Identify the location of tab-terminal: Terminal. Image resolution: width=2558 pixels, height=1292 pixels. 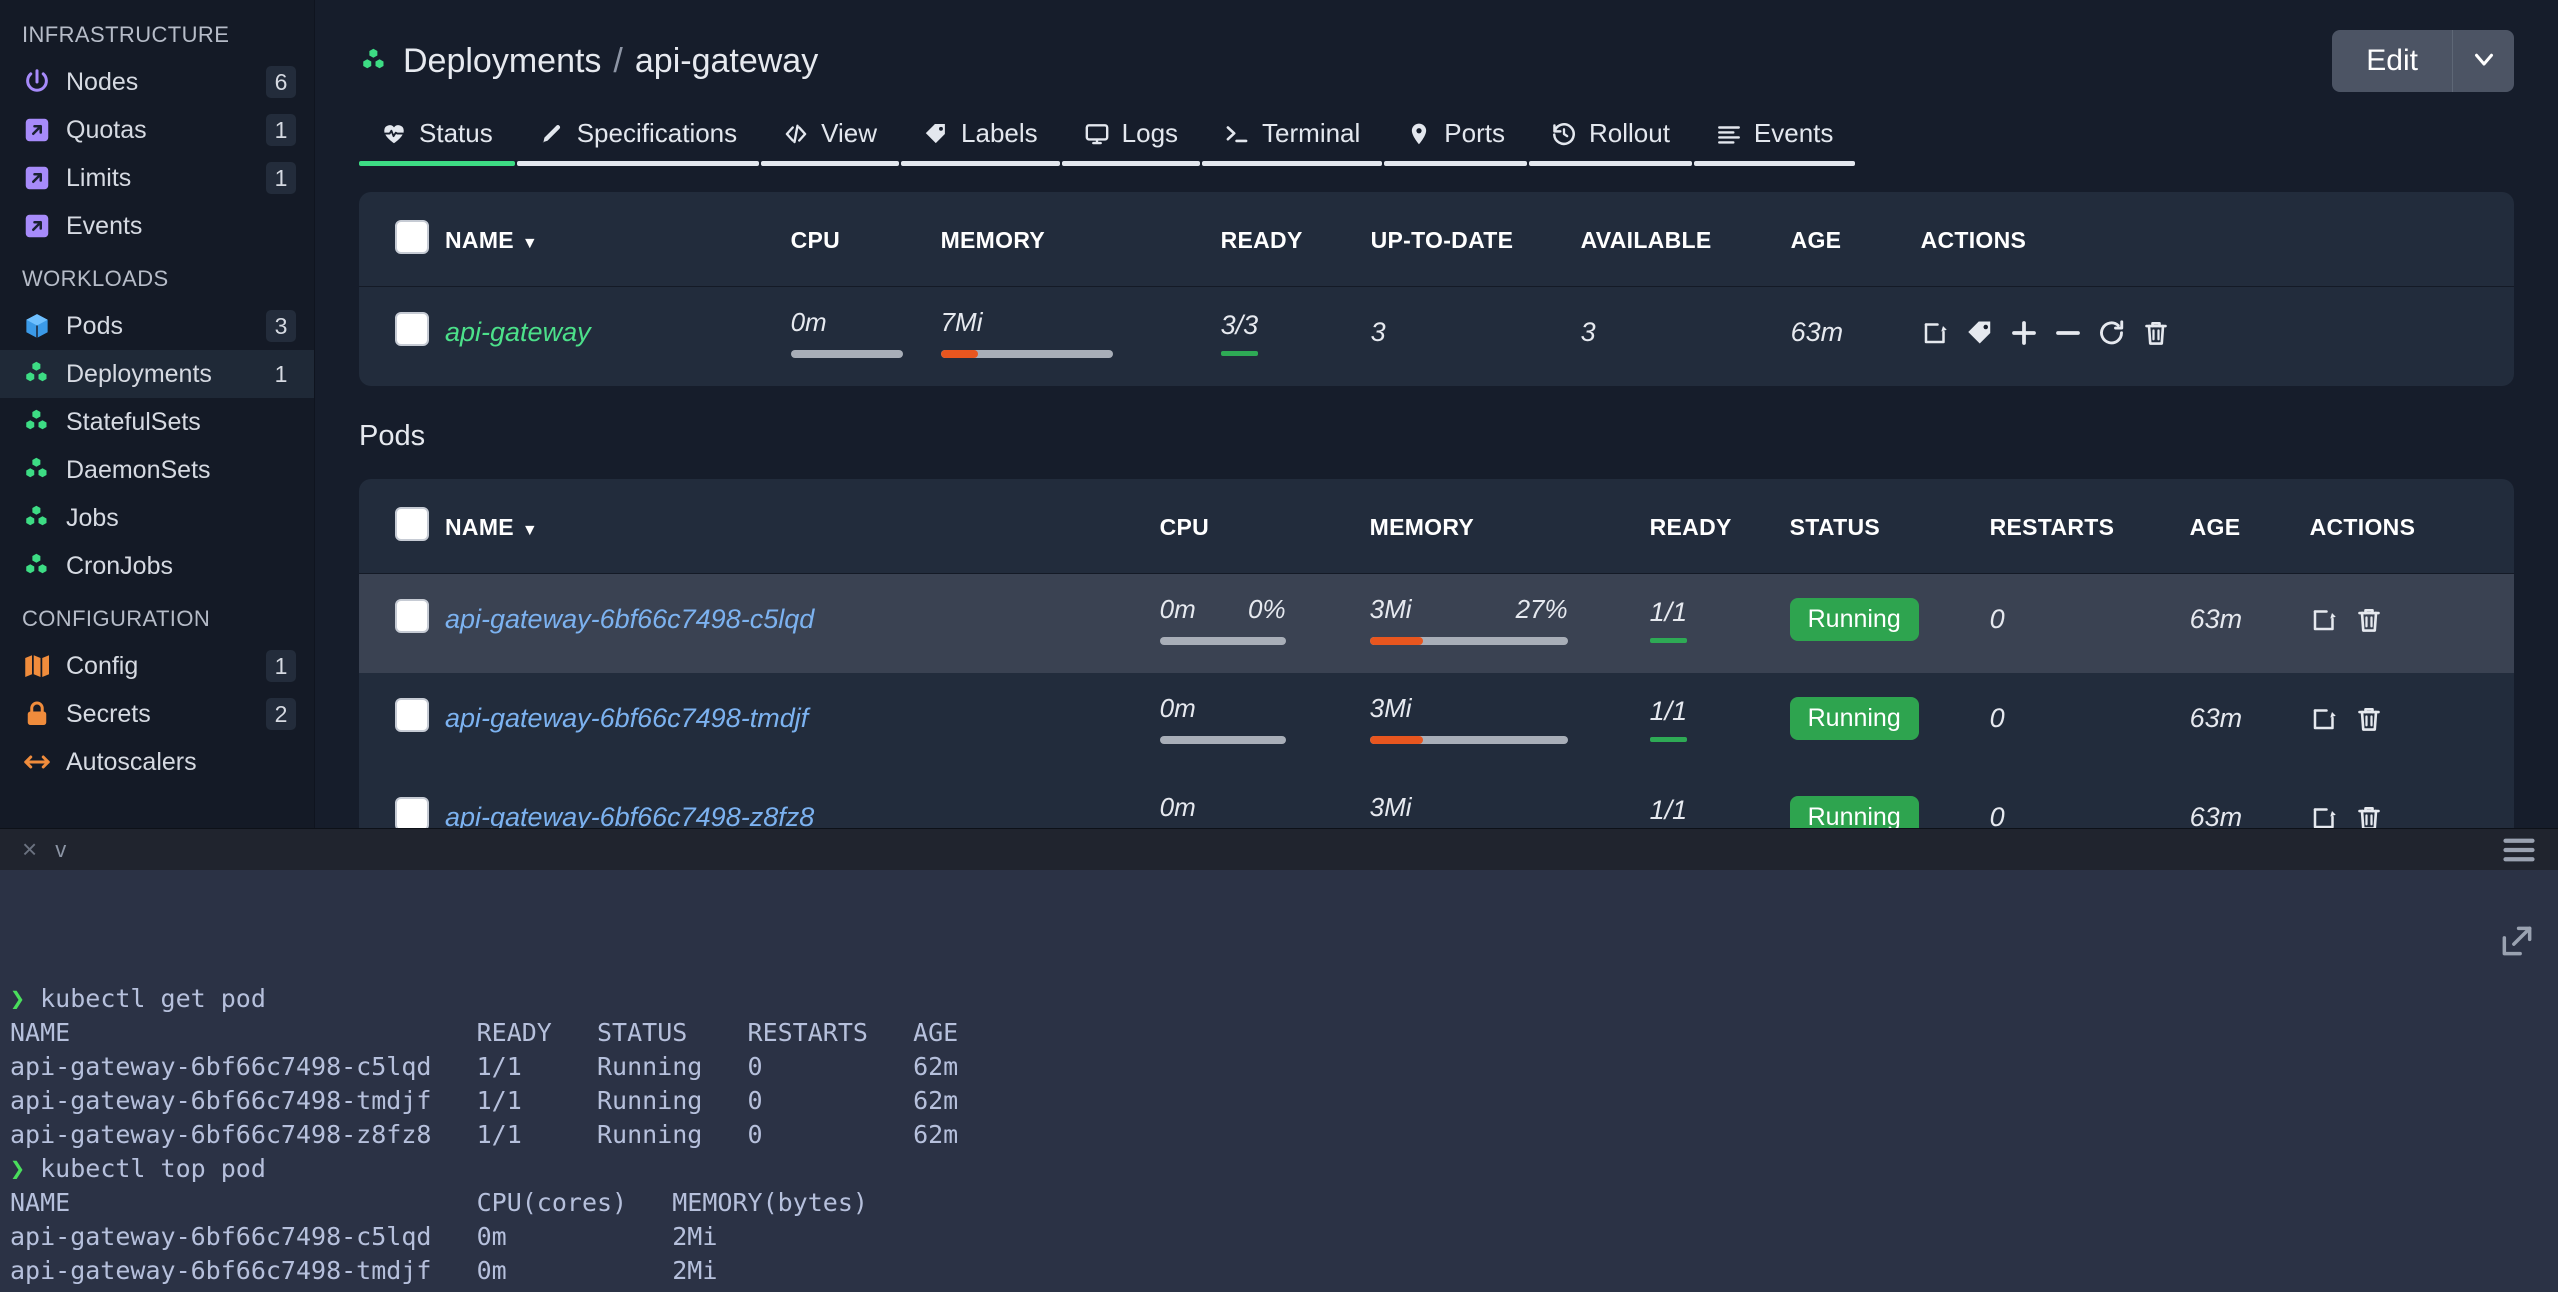
(1292, 137).